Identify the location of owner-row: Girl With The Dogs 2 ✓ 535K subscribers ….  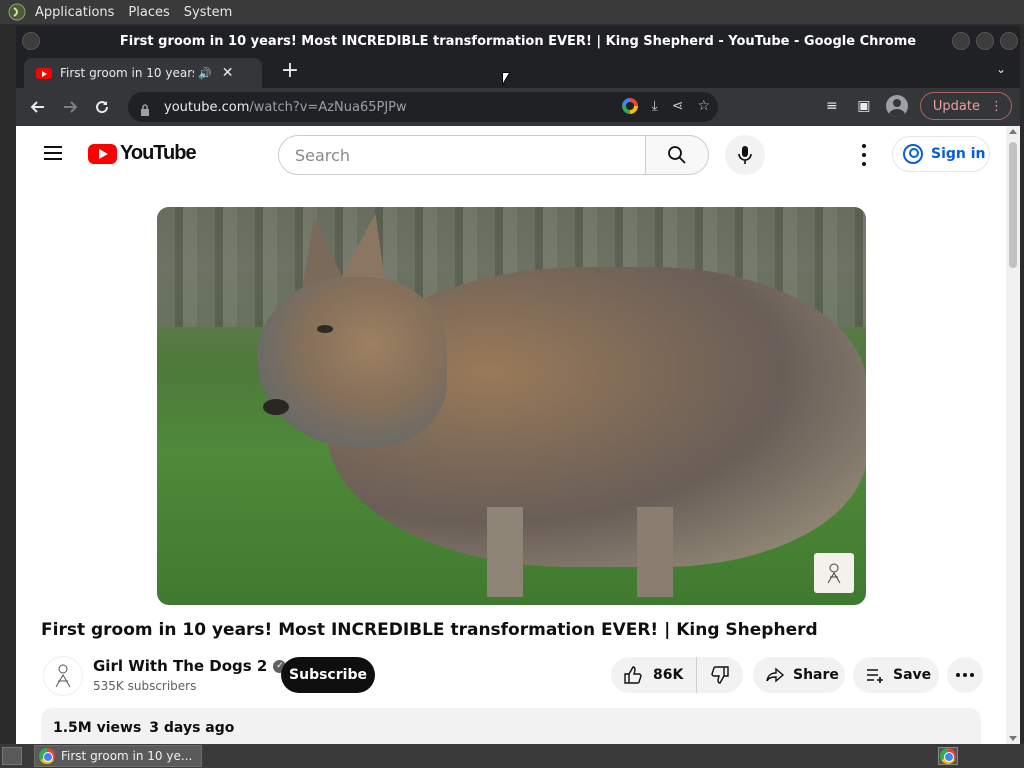
(516, 675).